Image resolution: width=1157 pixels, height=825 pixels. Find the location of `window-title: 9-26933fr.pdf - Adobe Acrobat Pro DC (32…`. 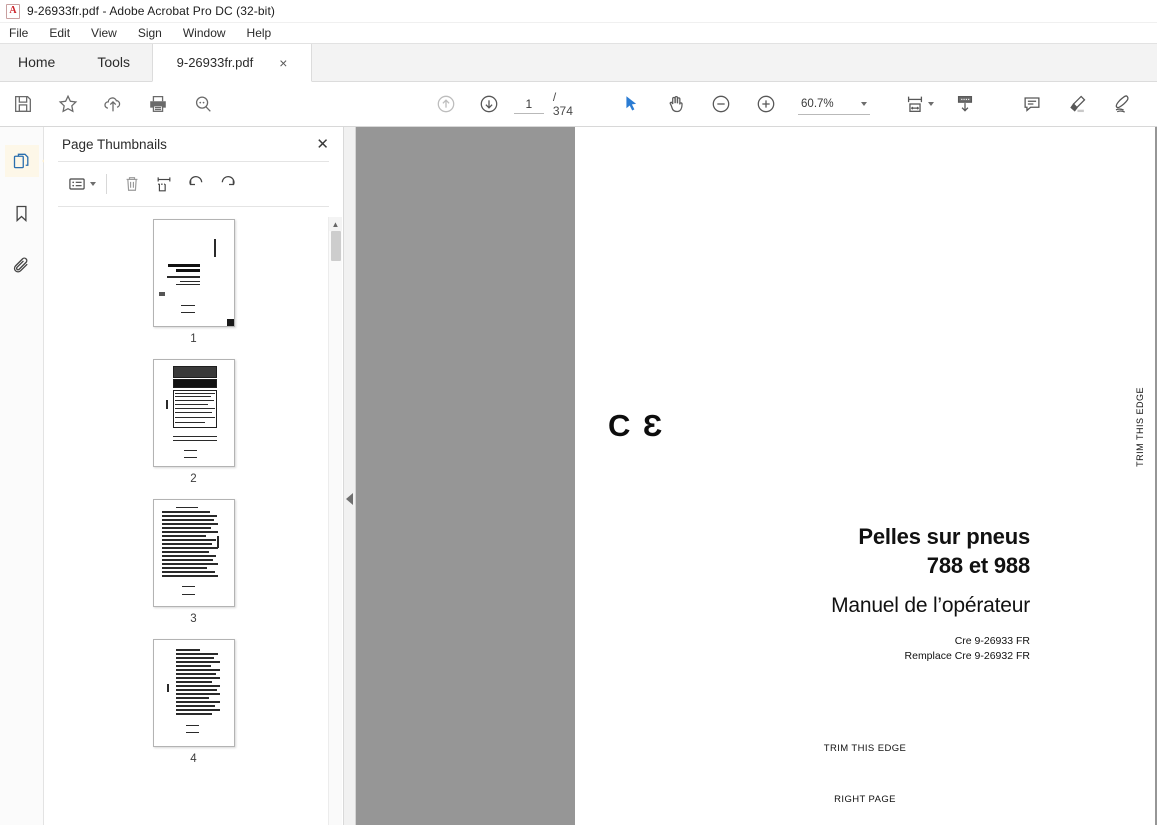

window-title: 9-26933fr.pdf - Adobe Acrobat Pro DC (32… is located at coordinates (151, 11).